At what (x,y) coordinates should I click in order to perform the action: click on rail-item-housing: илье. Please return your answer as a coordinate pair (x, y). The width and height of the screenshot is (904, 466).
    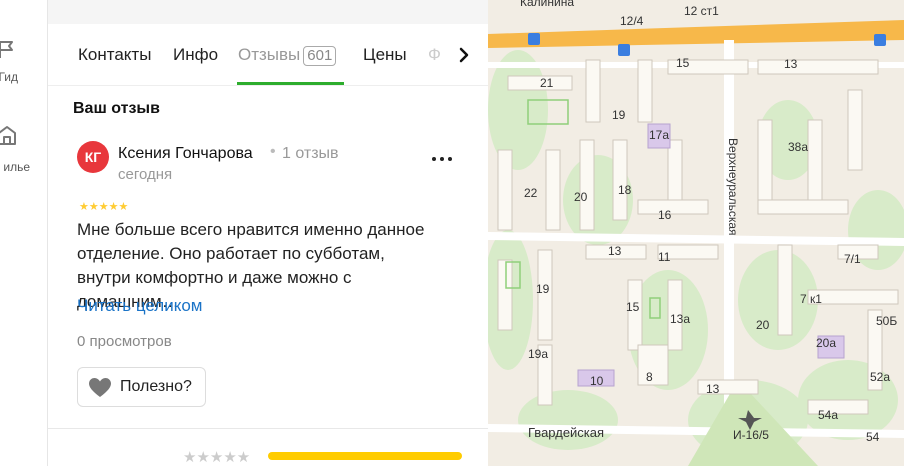
    Looking at the image, I should click on (23, 148).